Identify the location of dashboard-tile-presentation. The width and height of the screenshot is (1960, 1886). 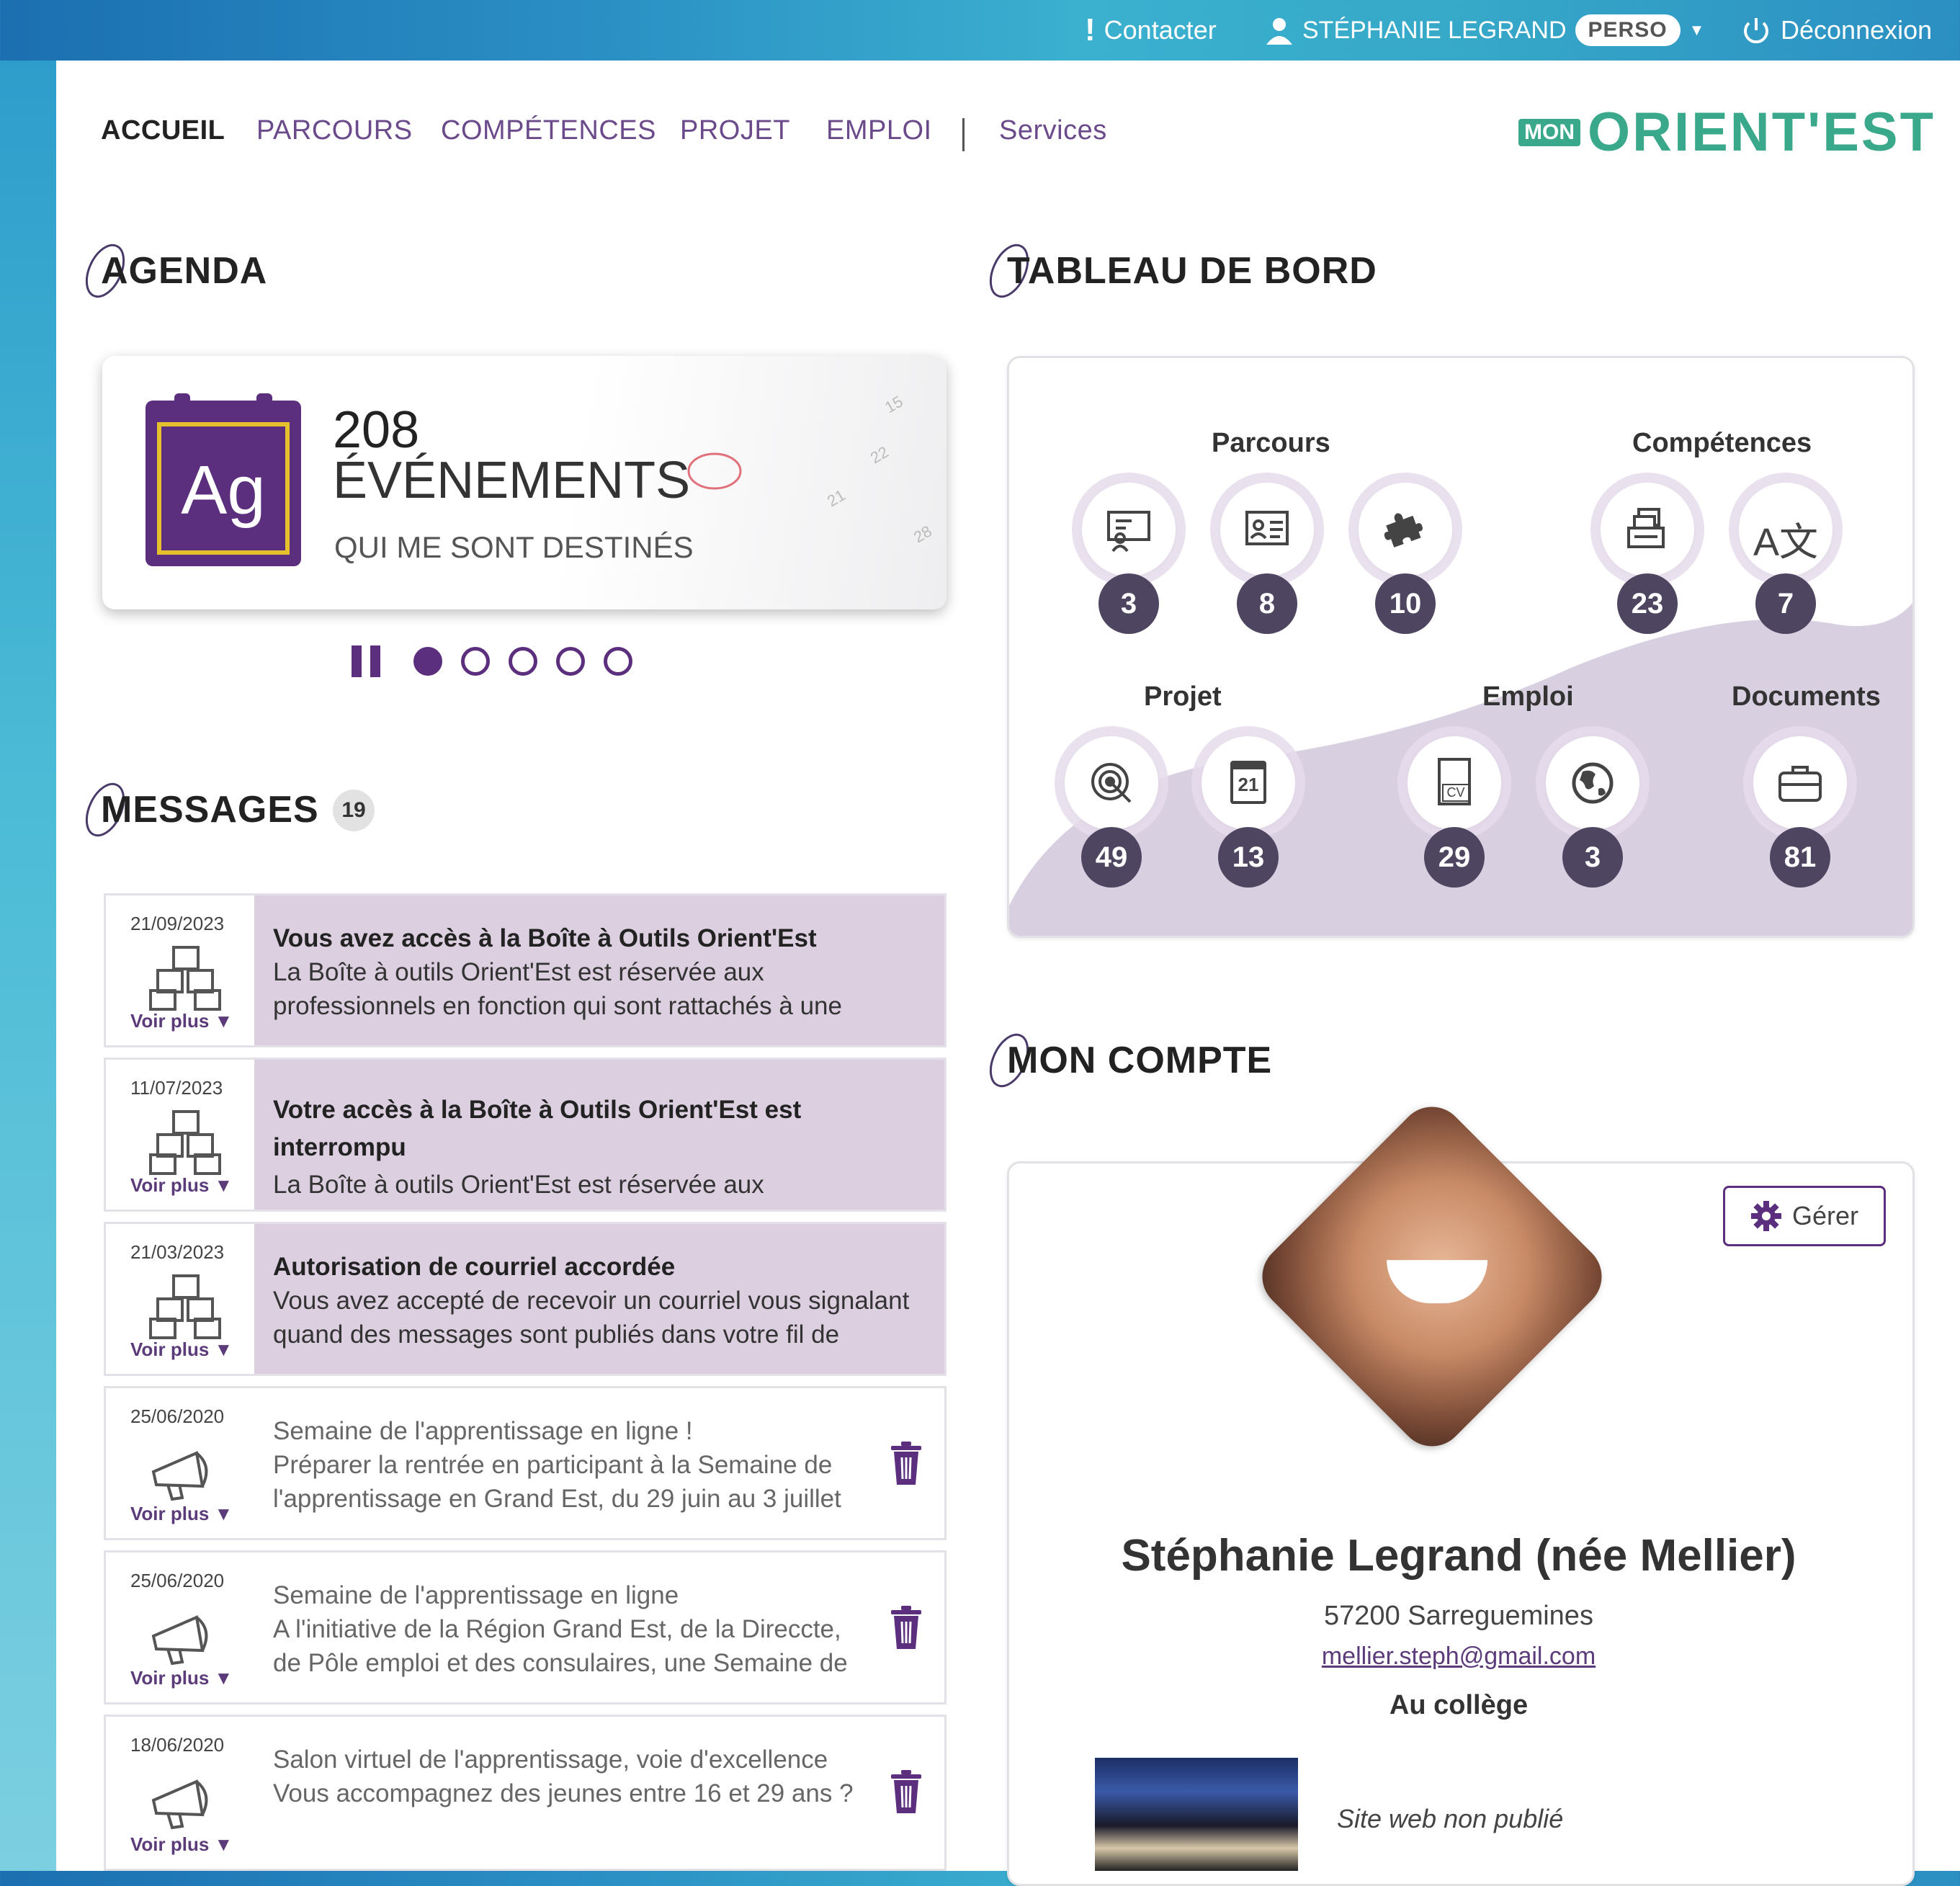
(1129, 530).